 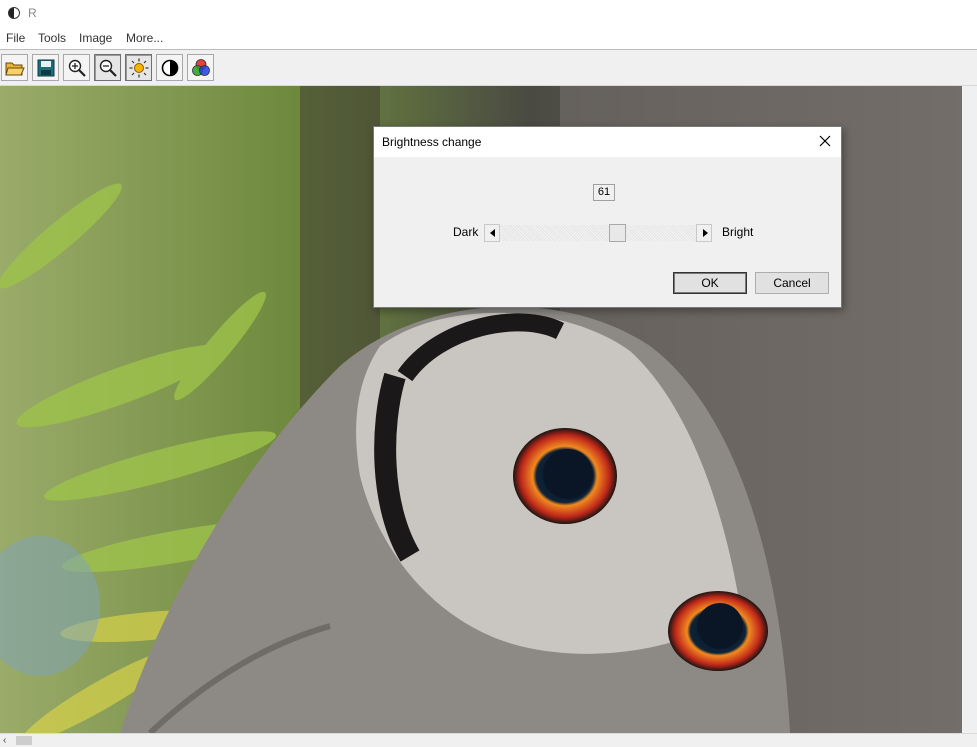 What do you see at coordinates (792, 283) in the screenshot?
I see `cancel-button: Cancel` at bounding box center [792, 283].